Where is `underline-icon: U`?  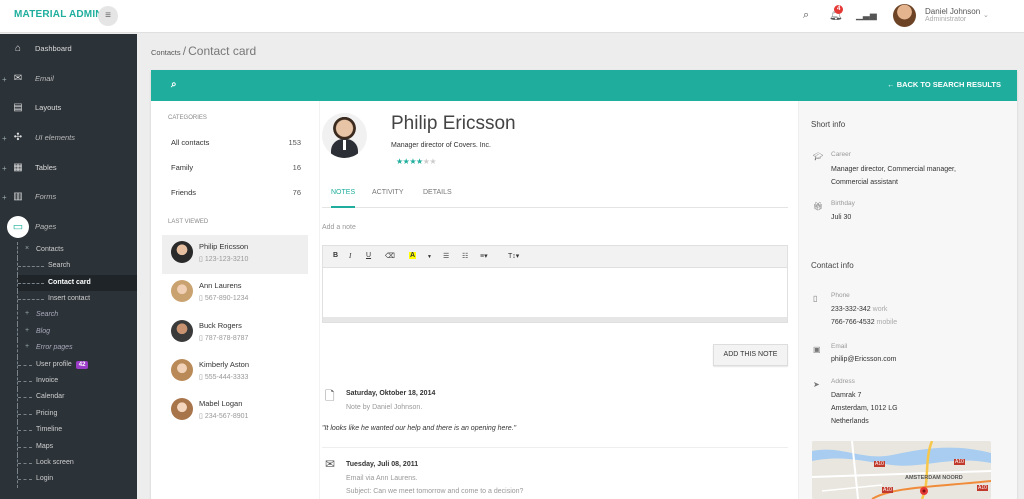 underline-icon: U is located at coordinates (368, 255).